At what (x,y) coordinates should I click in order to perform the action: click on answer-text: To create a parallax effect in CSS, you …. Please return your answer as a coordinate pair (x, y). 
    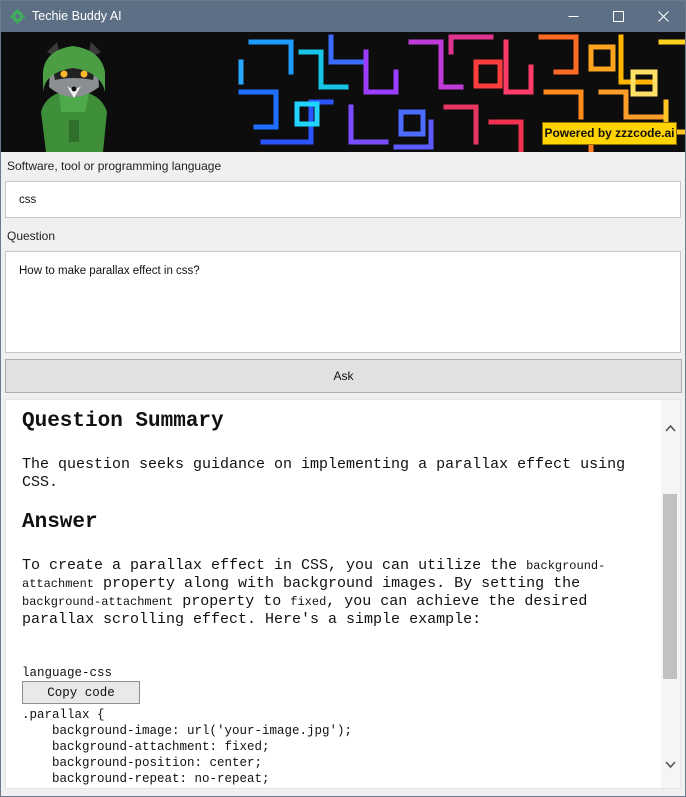
    Looking at the image, I should click on (274, 565).